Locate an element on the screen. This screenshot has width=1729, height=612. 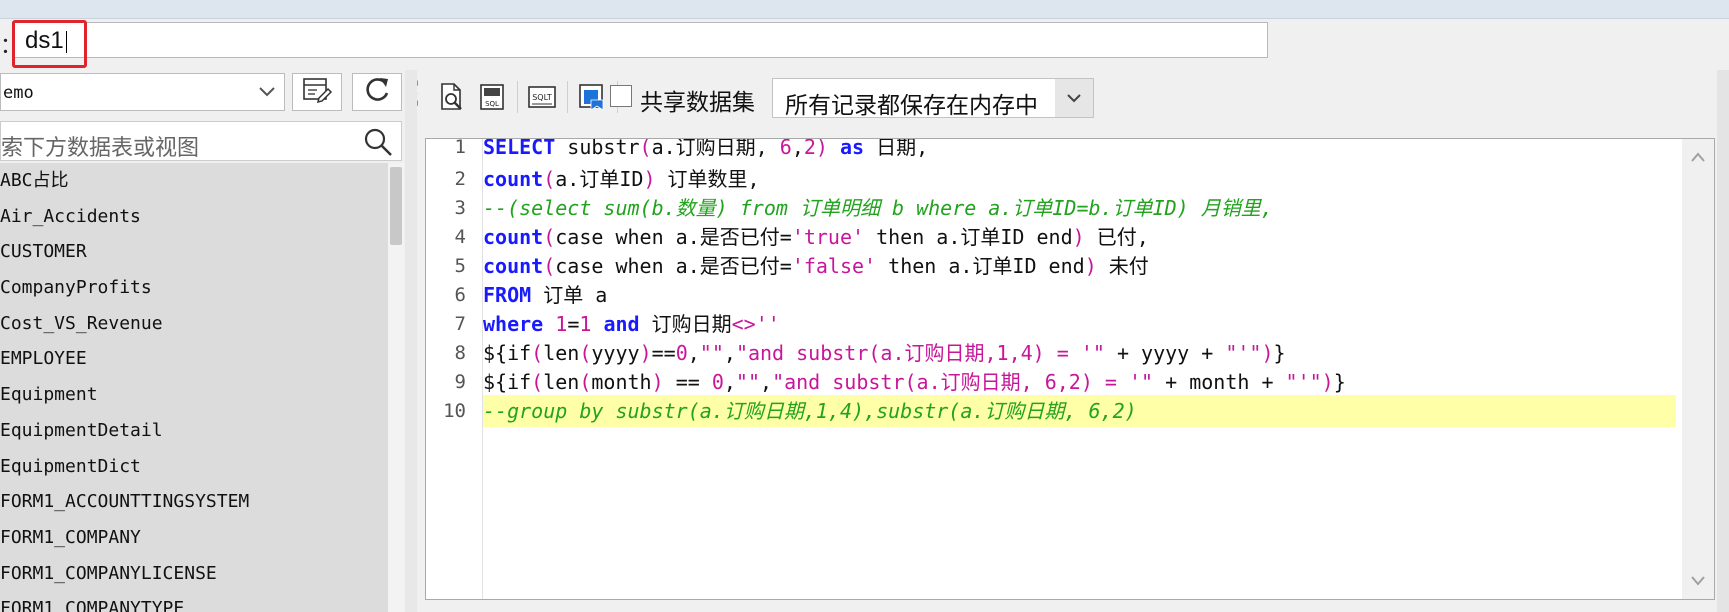
code-token: 'false' is located at coordinates (834, 266).